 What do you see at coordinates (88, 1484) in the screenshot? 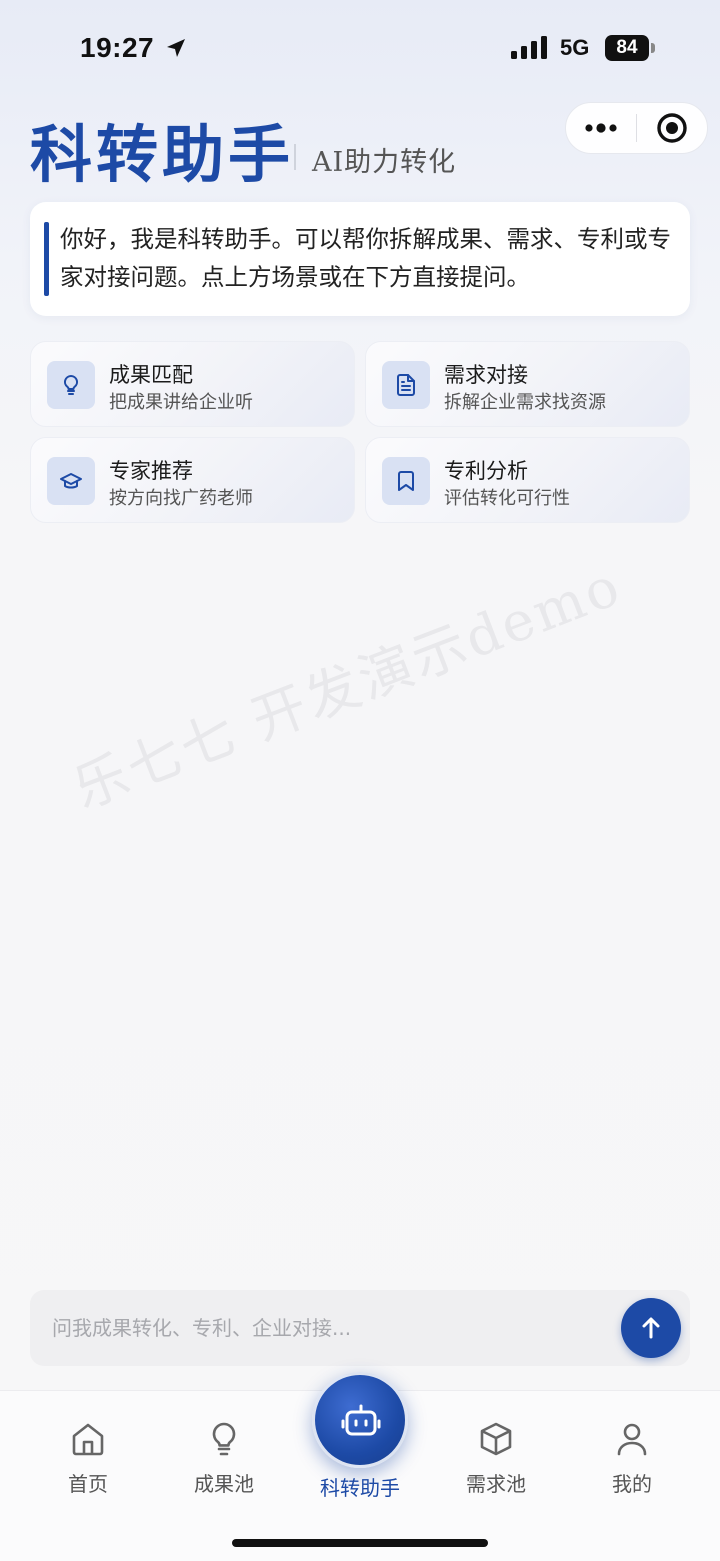
I see `tab-label: 首页` at bounding box center [88, 1484].